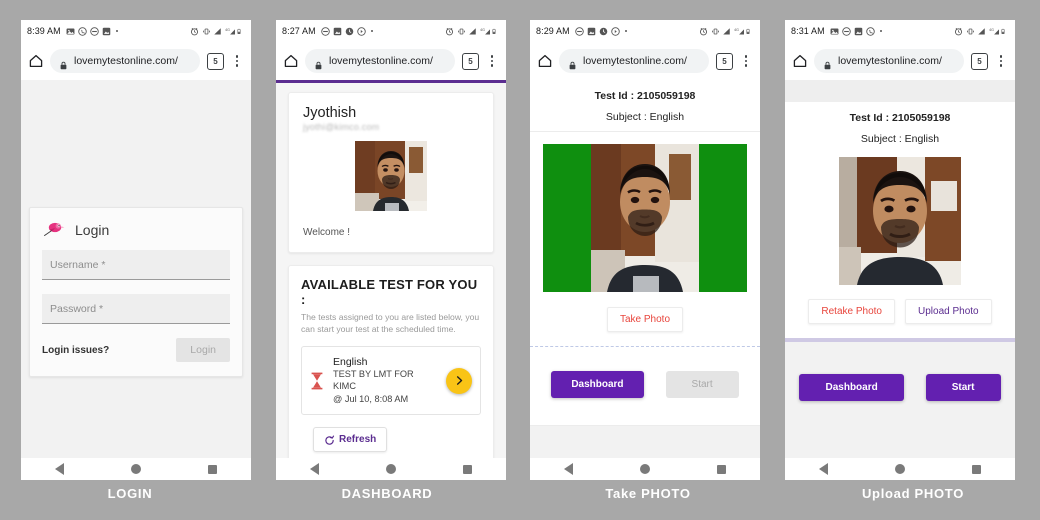 The image size is (1040, 520). I want to click on test-id-label: Test Id : 2105059198, so click(900, 118).